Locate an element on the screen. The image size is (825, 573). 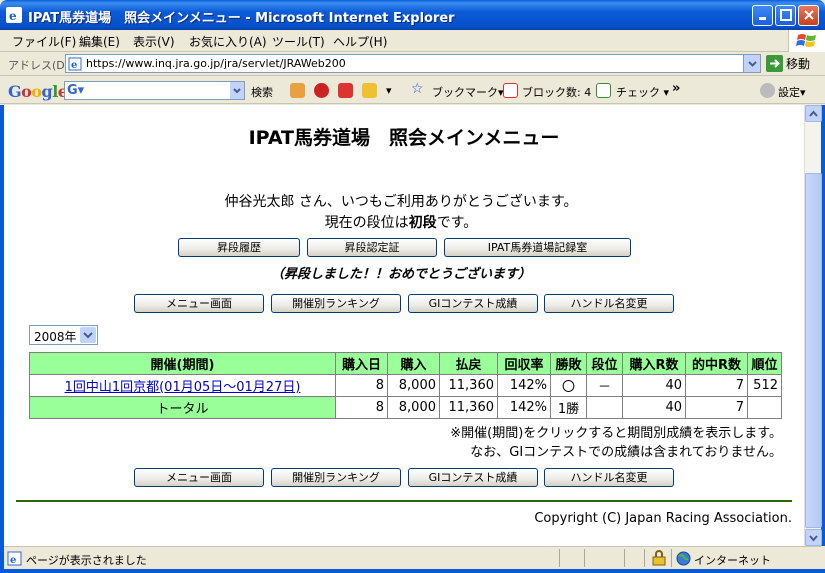
handle-name-button-bottom: ハンドル名変更 is located at coordinates (609, 477).